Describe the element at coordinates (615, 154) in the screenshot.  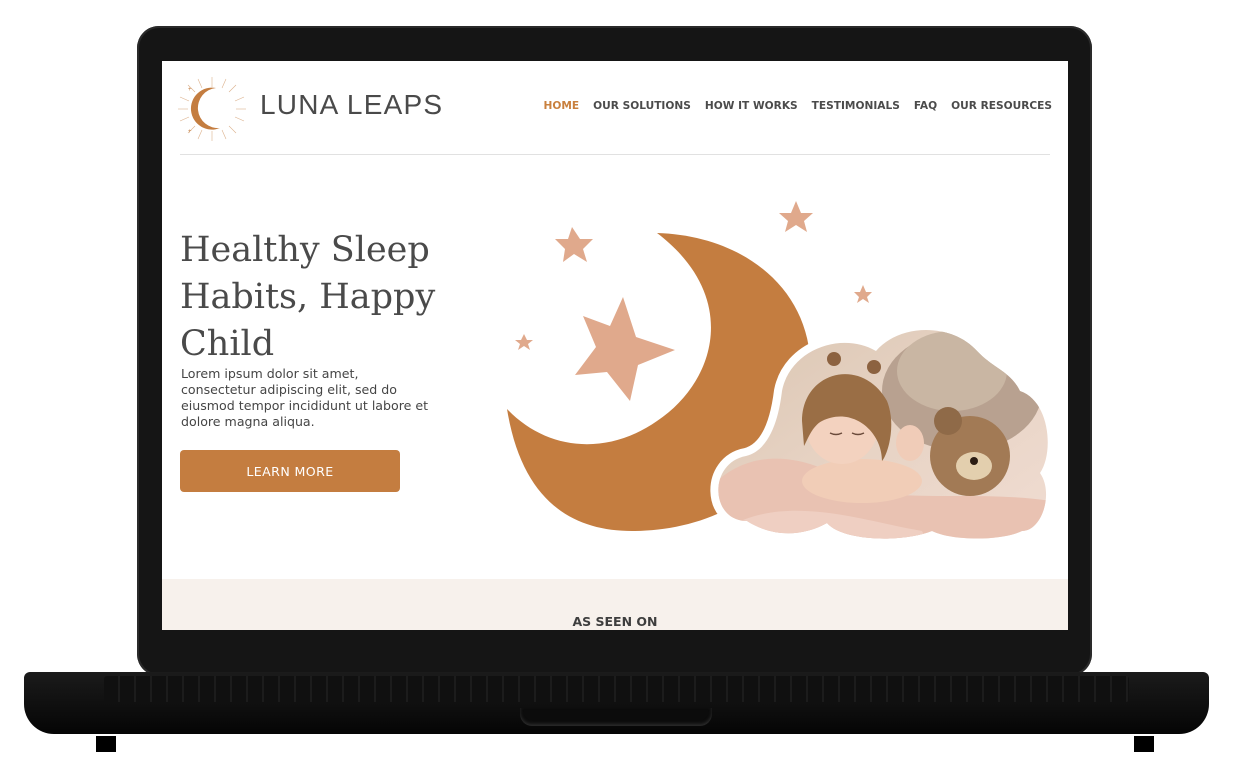
I see `header-divider` at that location.